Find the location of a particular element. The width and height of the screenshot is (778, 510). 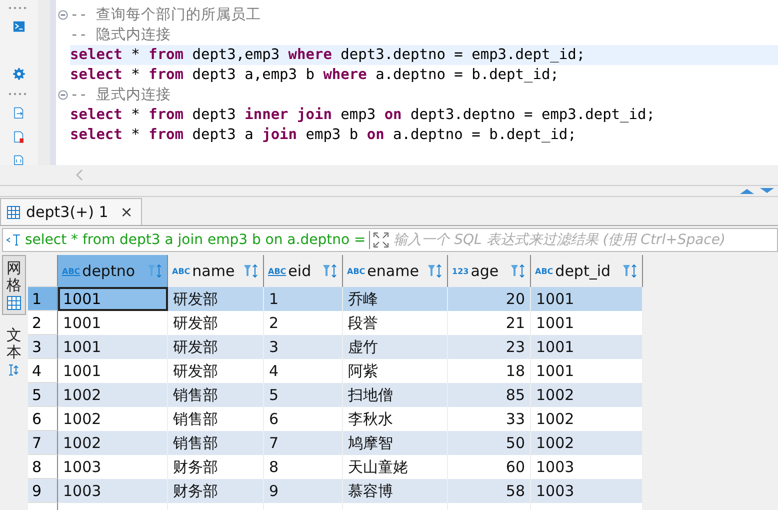

query-text: select * from dept3 a join emp3 b on a.deptno = is located at coordinates (195, 240).